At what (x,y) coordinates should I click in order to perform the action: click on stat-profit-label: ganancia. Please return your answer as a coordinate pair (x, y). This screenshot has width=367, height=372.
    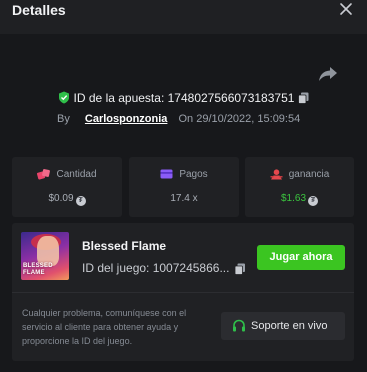
    Looking at the image, I should click on (299, 174).